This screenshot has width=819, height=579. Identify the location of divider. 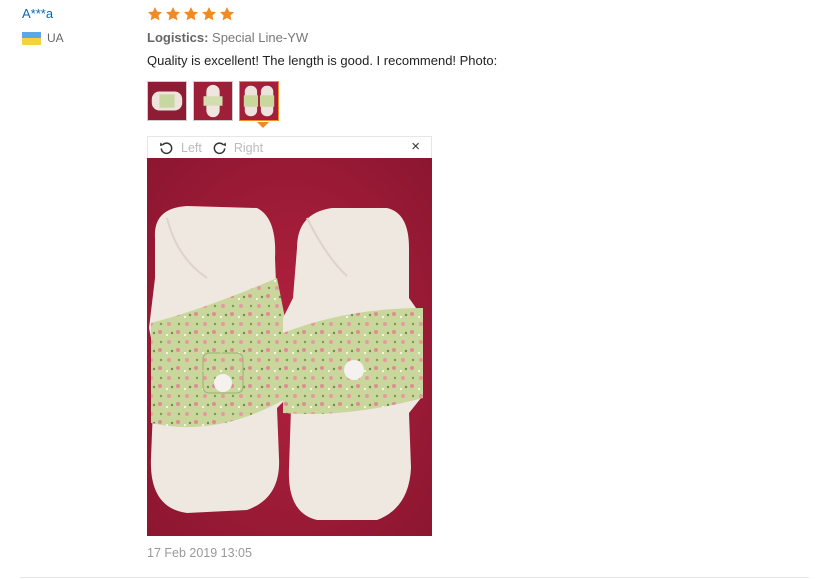
(414, 577).